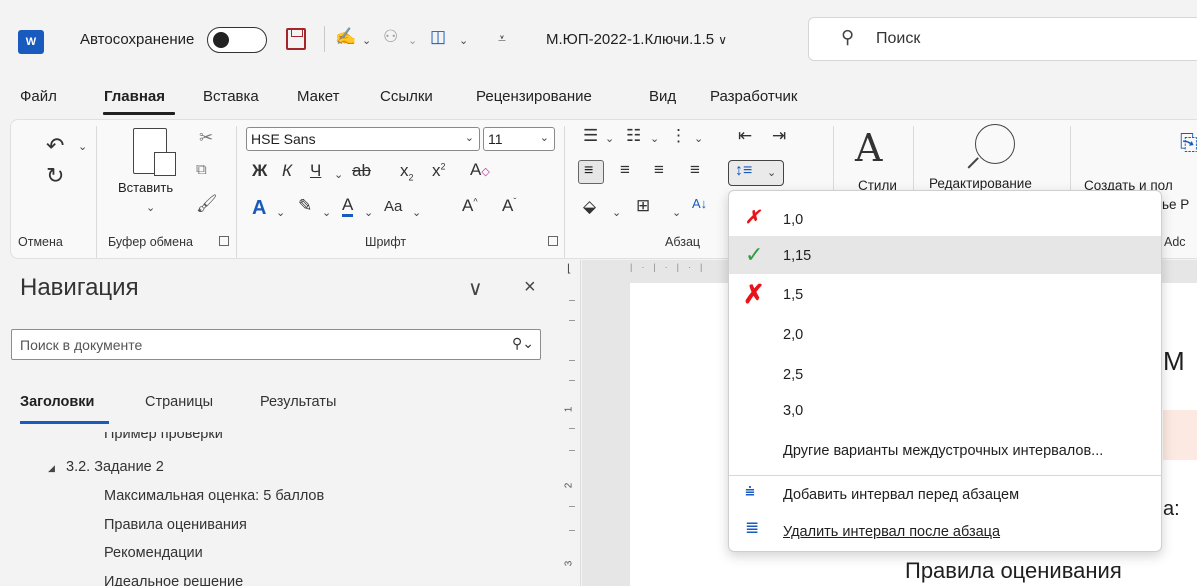 The image size is (1197, 586). What do you see at coordinates (995, 144) in the screenshot?
I see `find-magnifier-icon` at bounding box center [995, 144].